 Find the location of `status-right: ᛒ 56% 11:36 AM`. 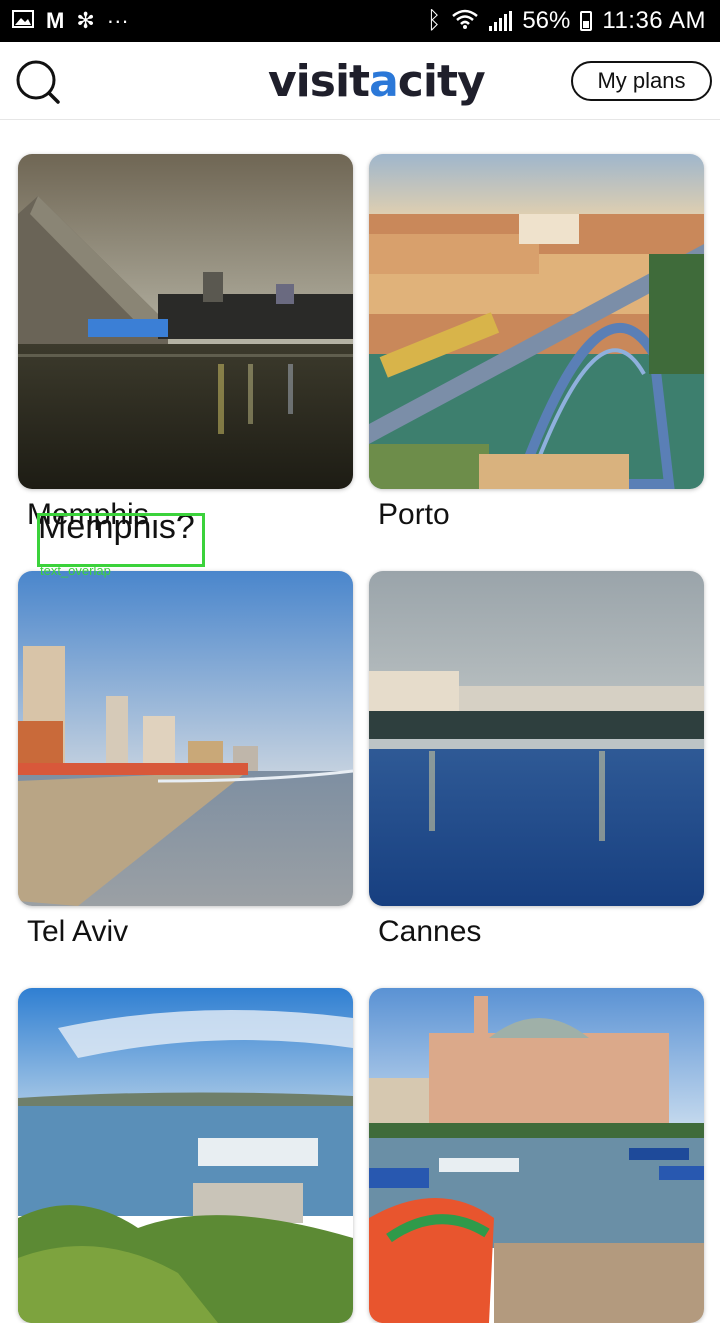

status-right: ᛒ 56% 11:36 AM is located at coordinates (566, 21).